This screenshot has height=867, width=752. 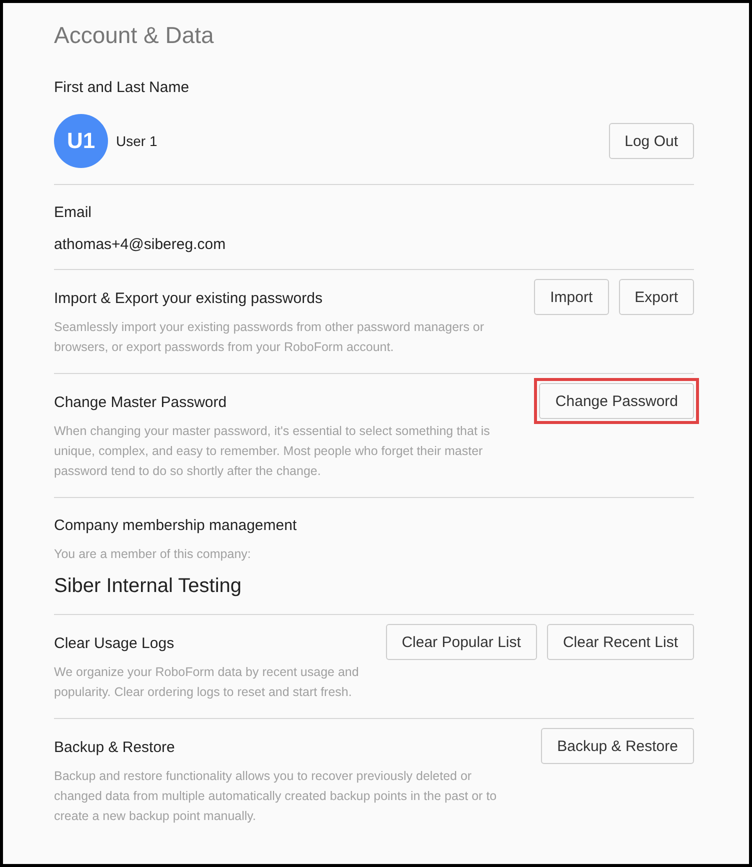 I want to click on section-label: Clear Usage Logs, so click(x=115, y=644).